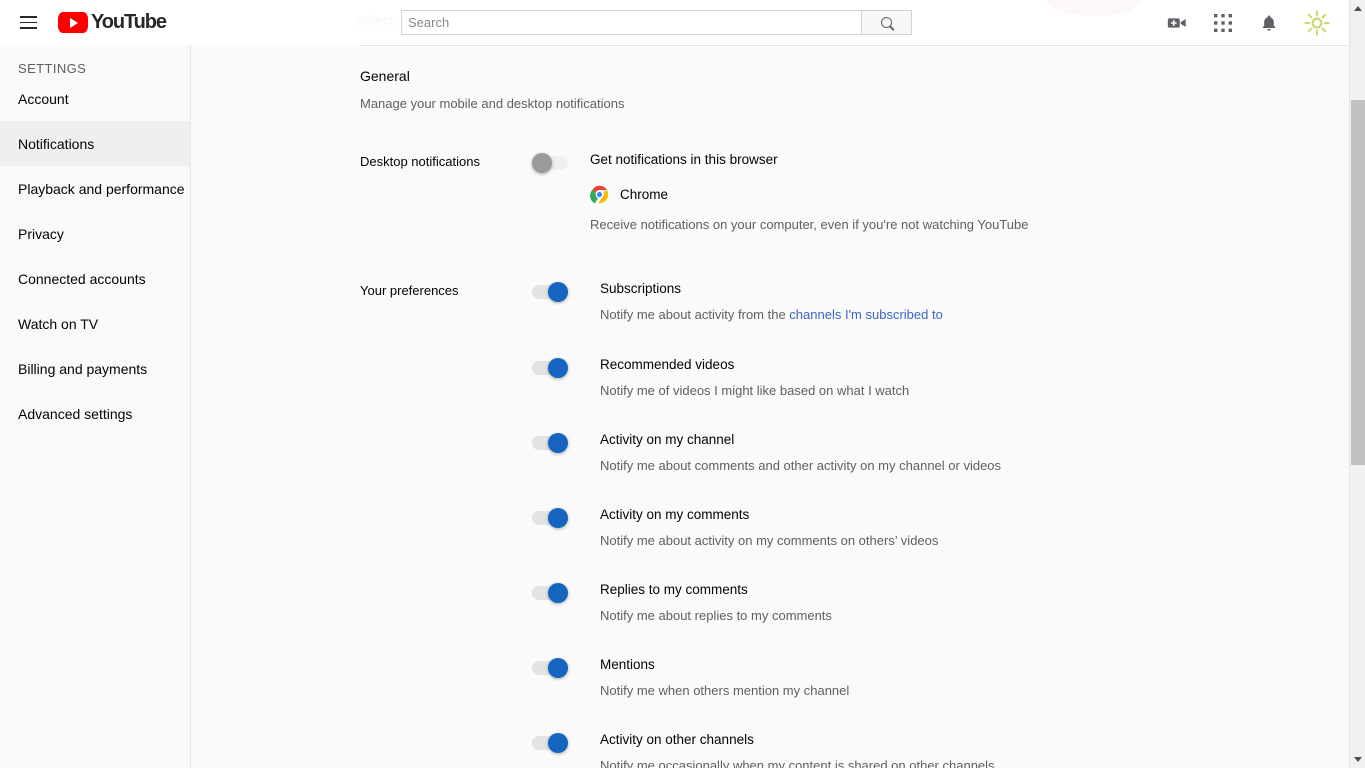 The width and height of the screenshot is (1365, 768). Describe the element at coordinates (409, 290) in the screenshot. I see `preferences-label: Your preferences` at that location.